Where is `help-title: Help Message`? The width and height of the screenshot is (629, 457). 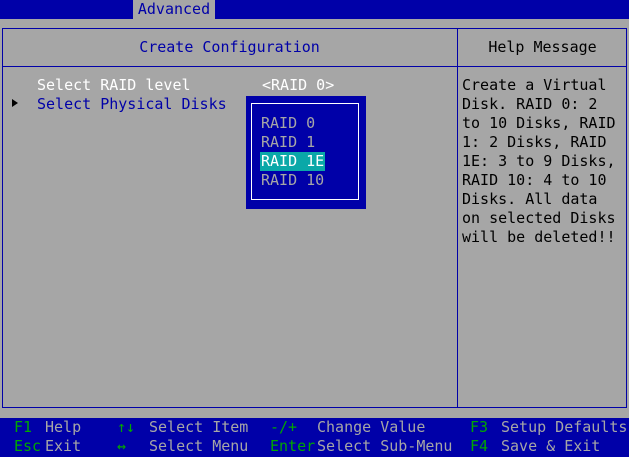 help-title: Help Message is located at coordinates (542, 47).